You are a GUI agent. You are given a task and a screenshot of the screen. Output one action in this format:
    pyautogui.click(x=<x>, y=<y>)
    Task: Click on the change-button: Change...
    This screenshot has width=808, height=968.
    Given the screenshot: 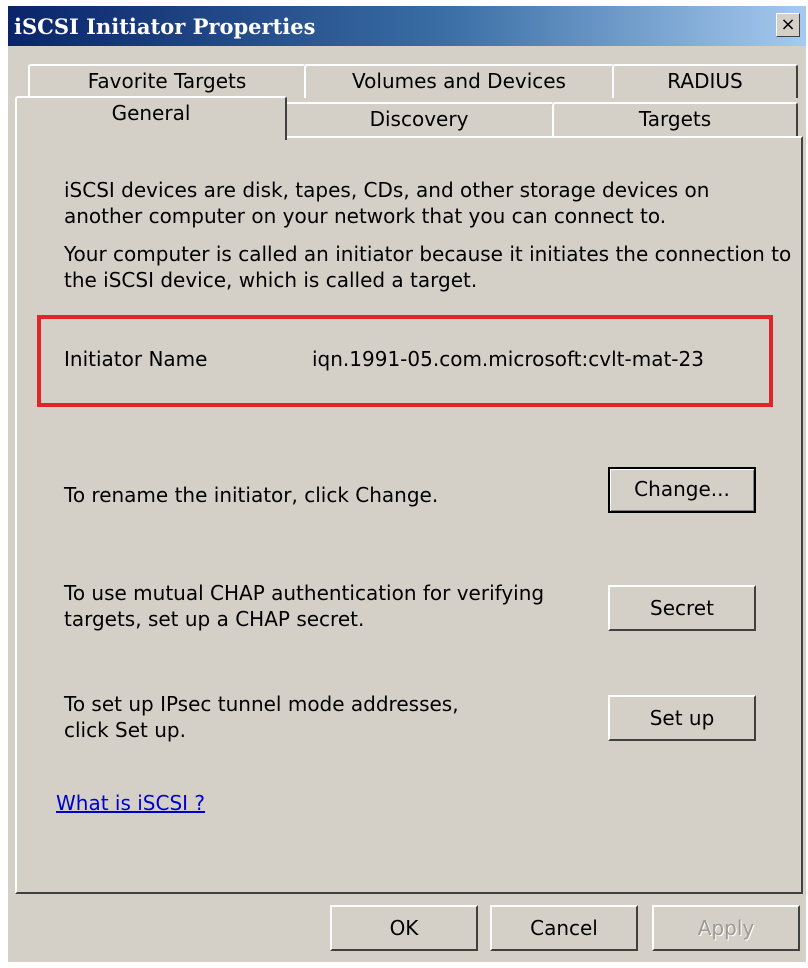 What is the action you would take?
    pyautogui.click(x=682, y=490)
    